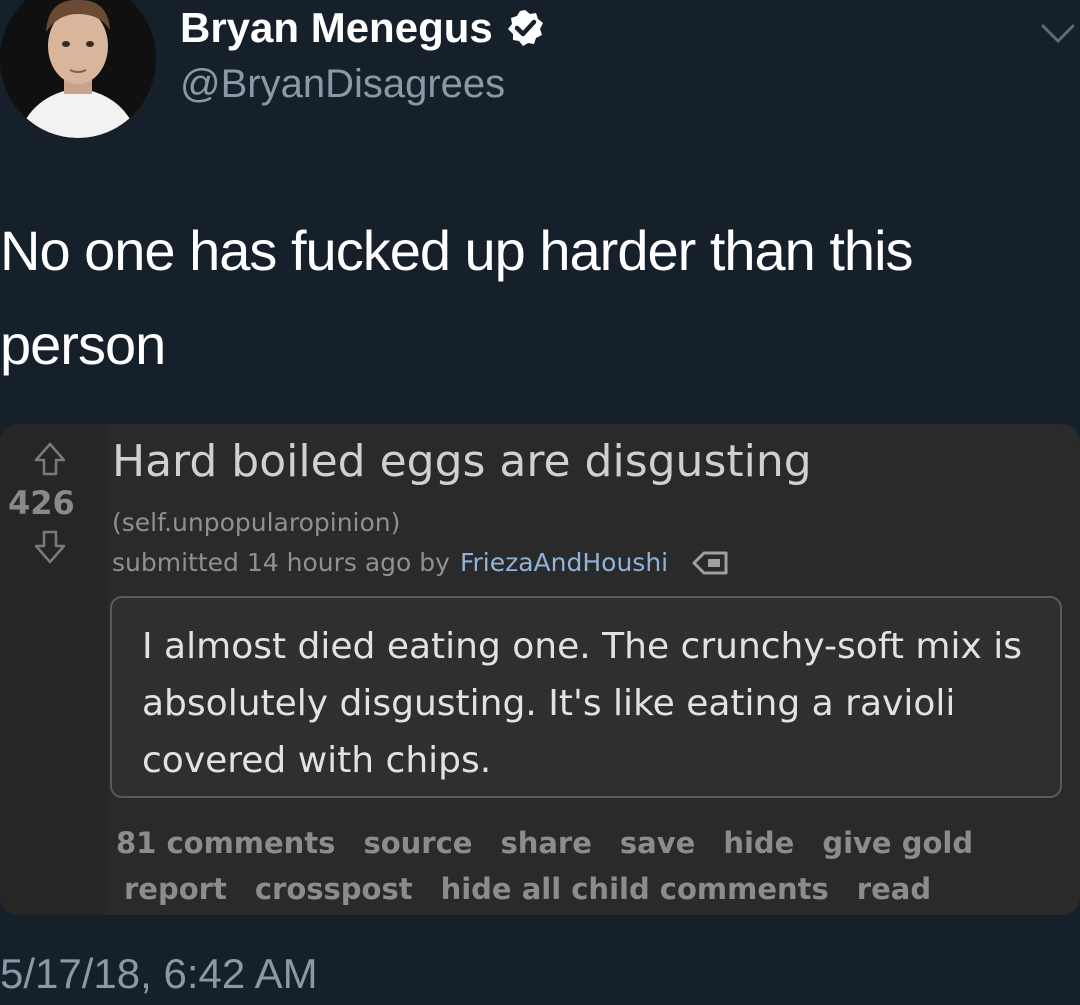 This screenshot has width=1080, height=1005. I want to click on upvote-arrow-icon, so click(50, 459).